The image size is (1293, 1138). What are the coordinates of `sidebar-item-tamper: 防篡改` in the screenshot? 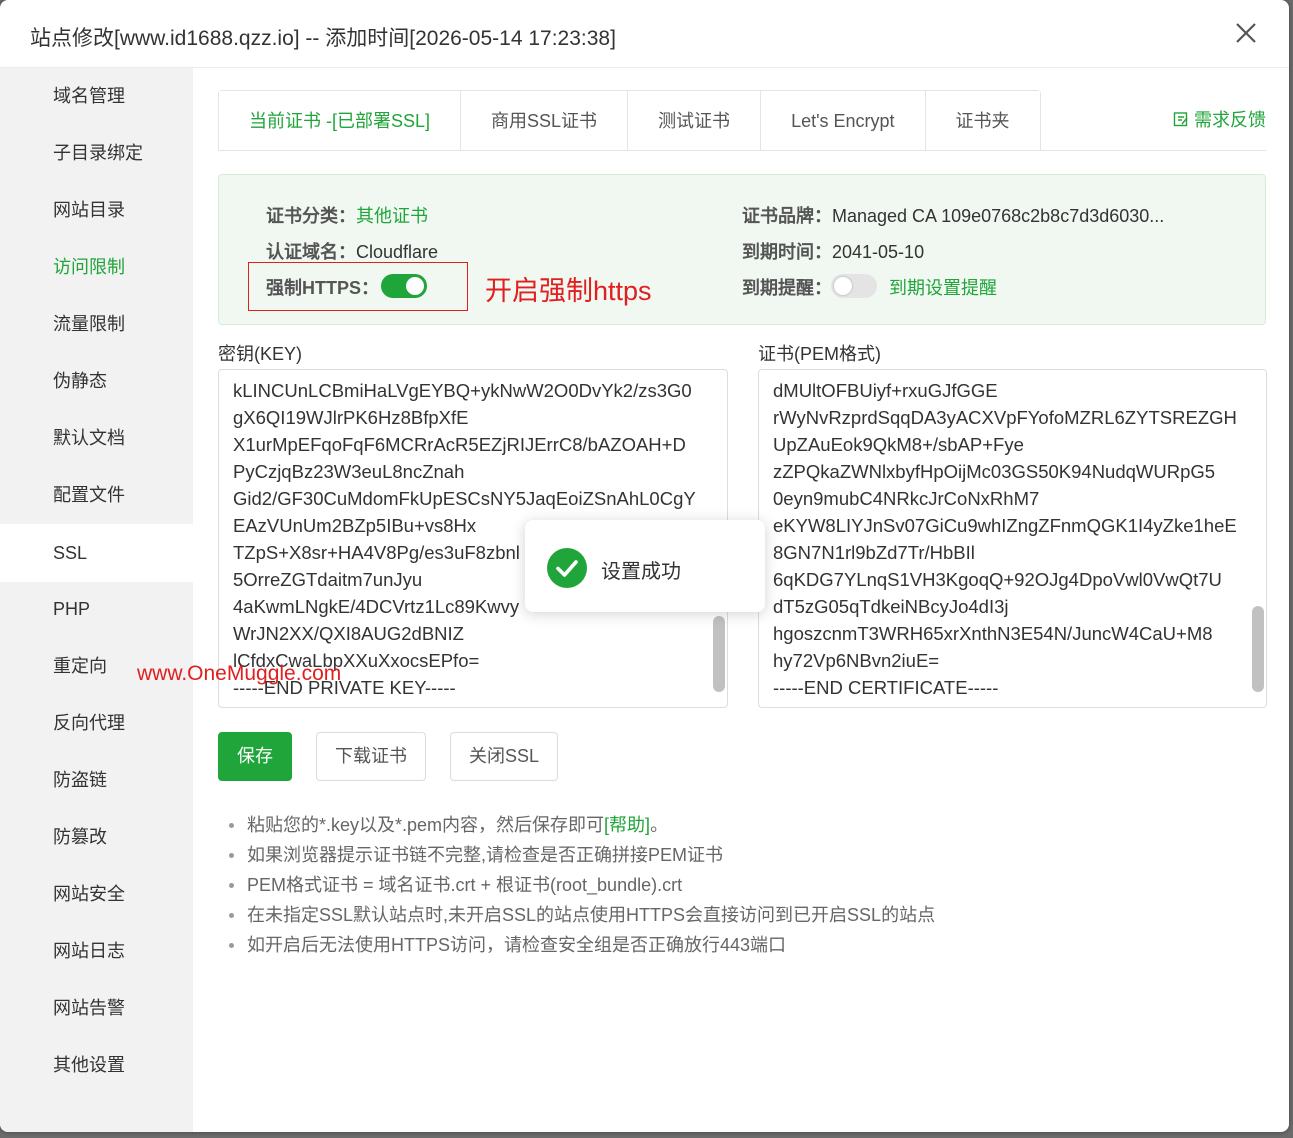 It's located at (96, 837).